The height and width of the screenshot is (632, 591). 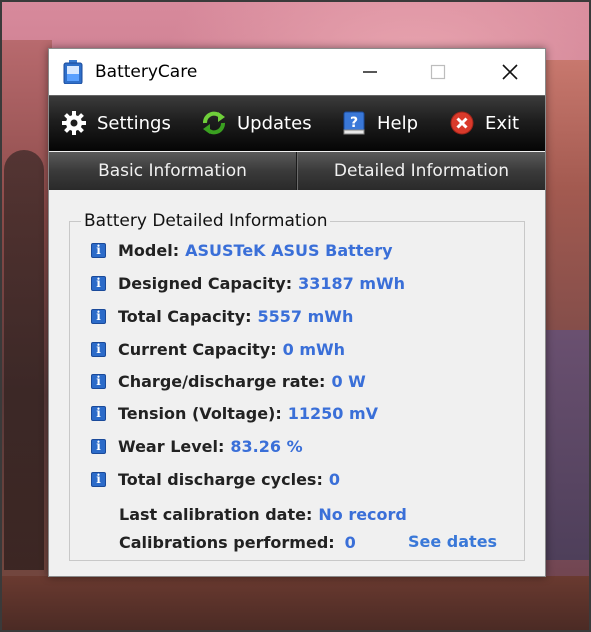 What do you see at coordinates (171, 446) in the screenshot?
I see `detail-label: Wear Level:` at bounding box center [171, 446].